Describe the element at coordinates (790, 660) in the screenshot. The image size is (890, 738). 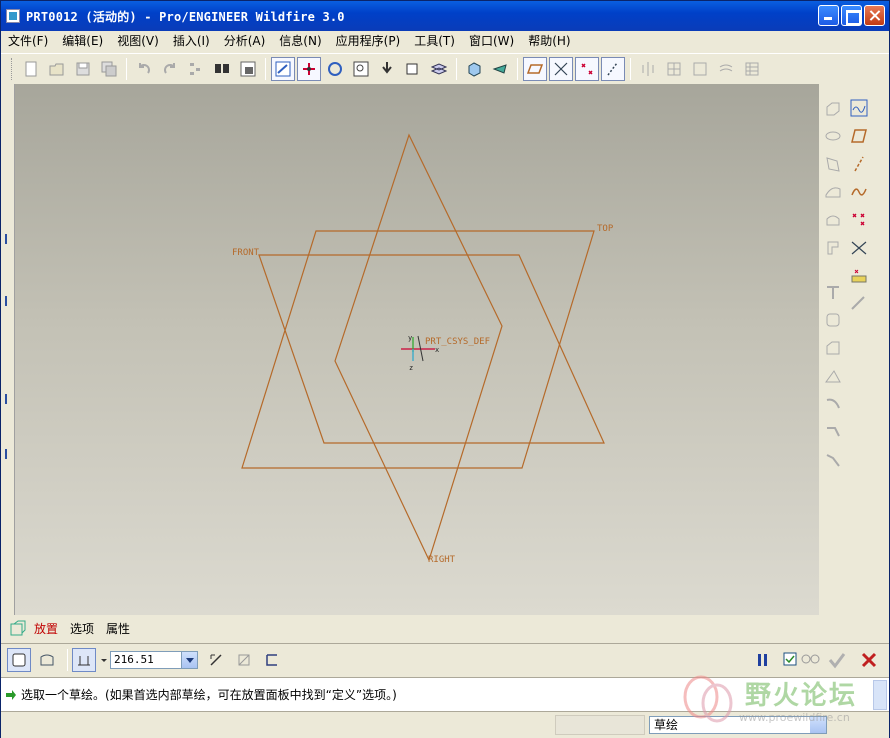
I see `preview-checkbox` at that location.